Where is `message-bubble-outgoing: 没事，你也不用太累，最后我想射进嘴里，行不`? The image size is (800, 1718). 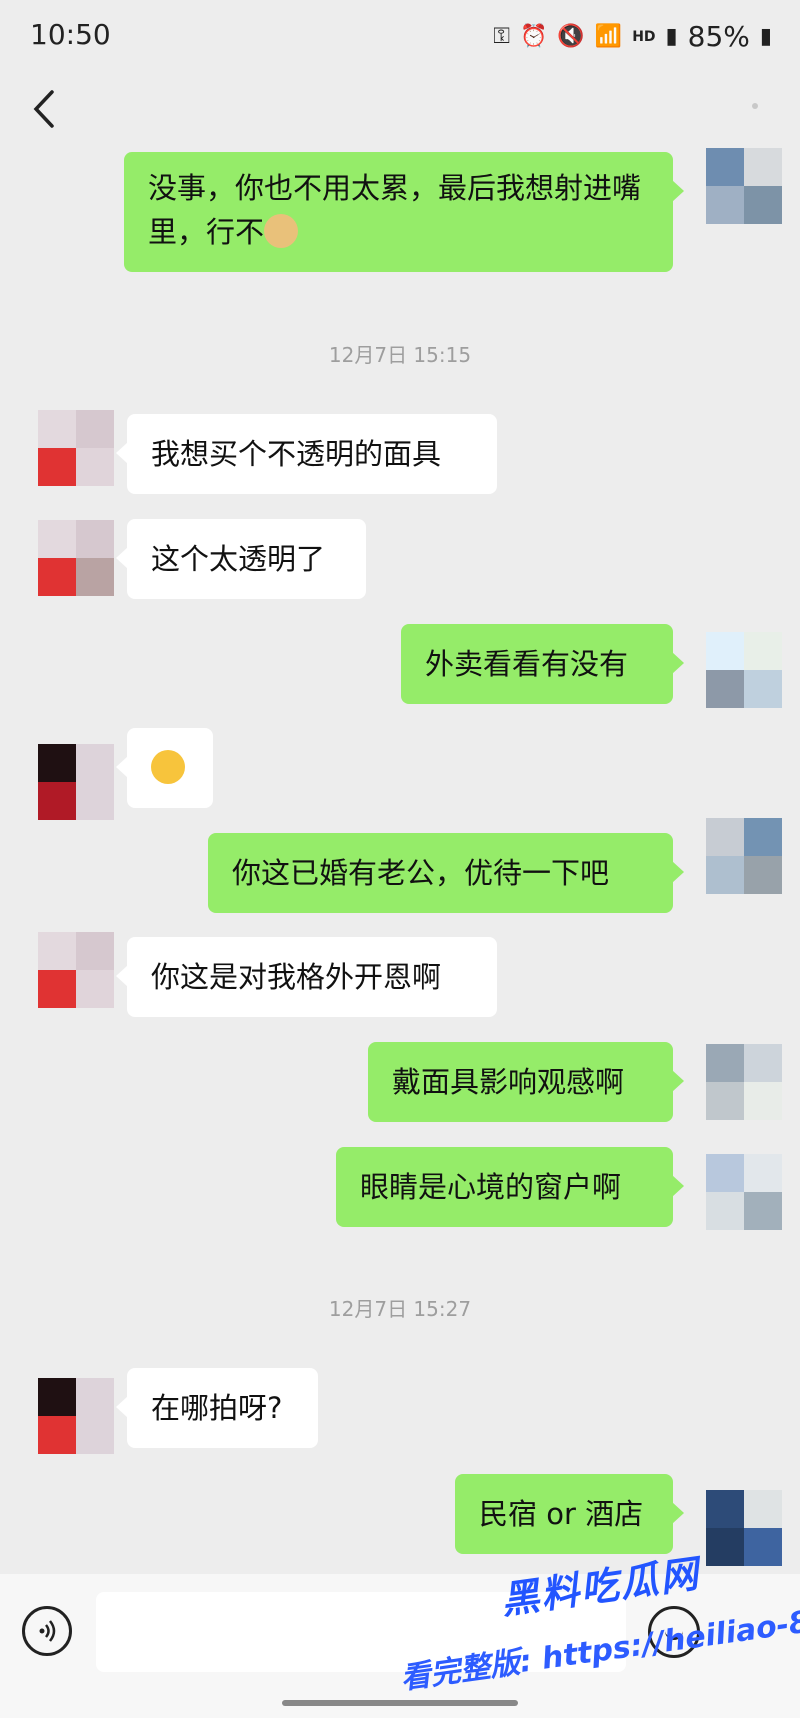
message-bubble-outgoing: 没事，你也不用太累，最后我想射进嘴里，行不 is located at coordinates (404, 212).